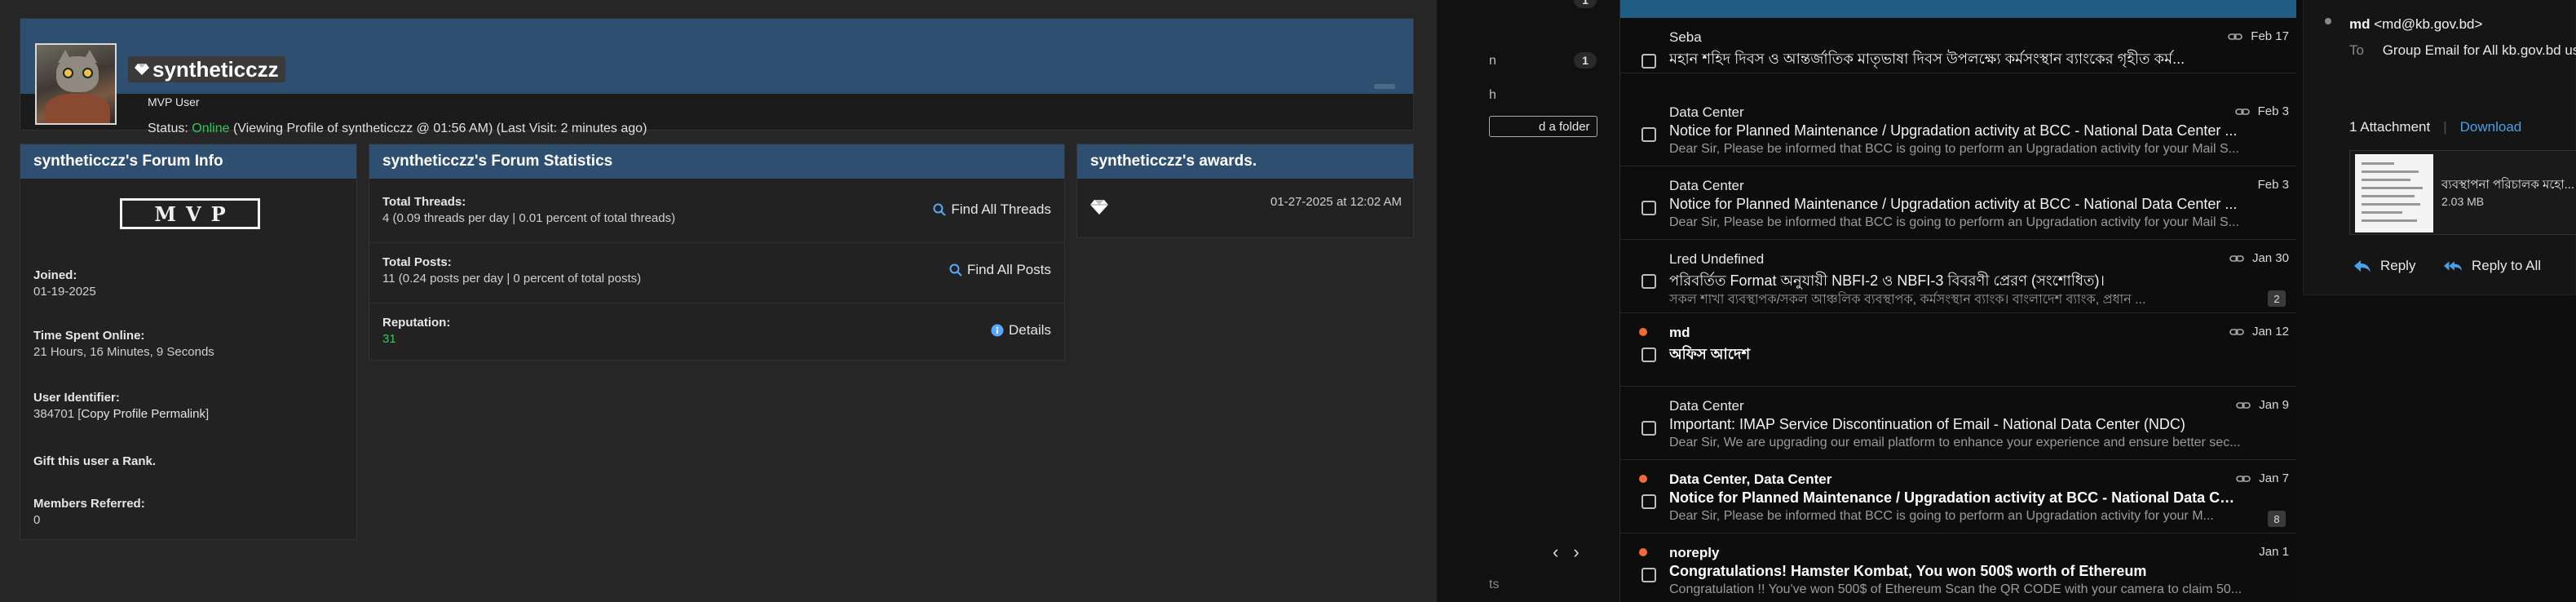 The width and height of the screenshot is (2576, 602). What do you see at coordinates (1009, 270) in the screenshot?
I see `find-all-posts-label: Find All Posts` at bounding box center [1009, 270].